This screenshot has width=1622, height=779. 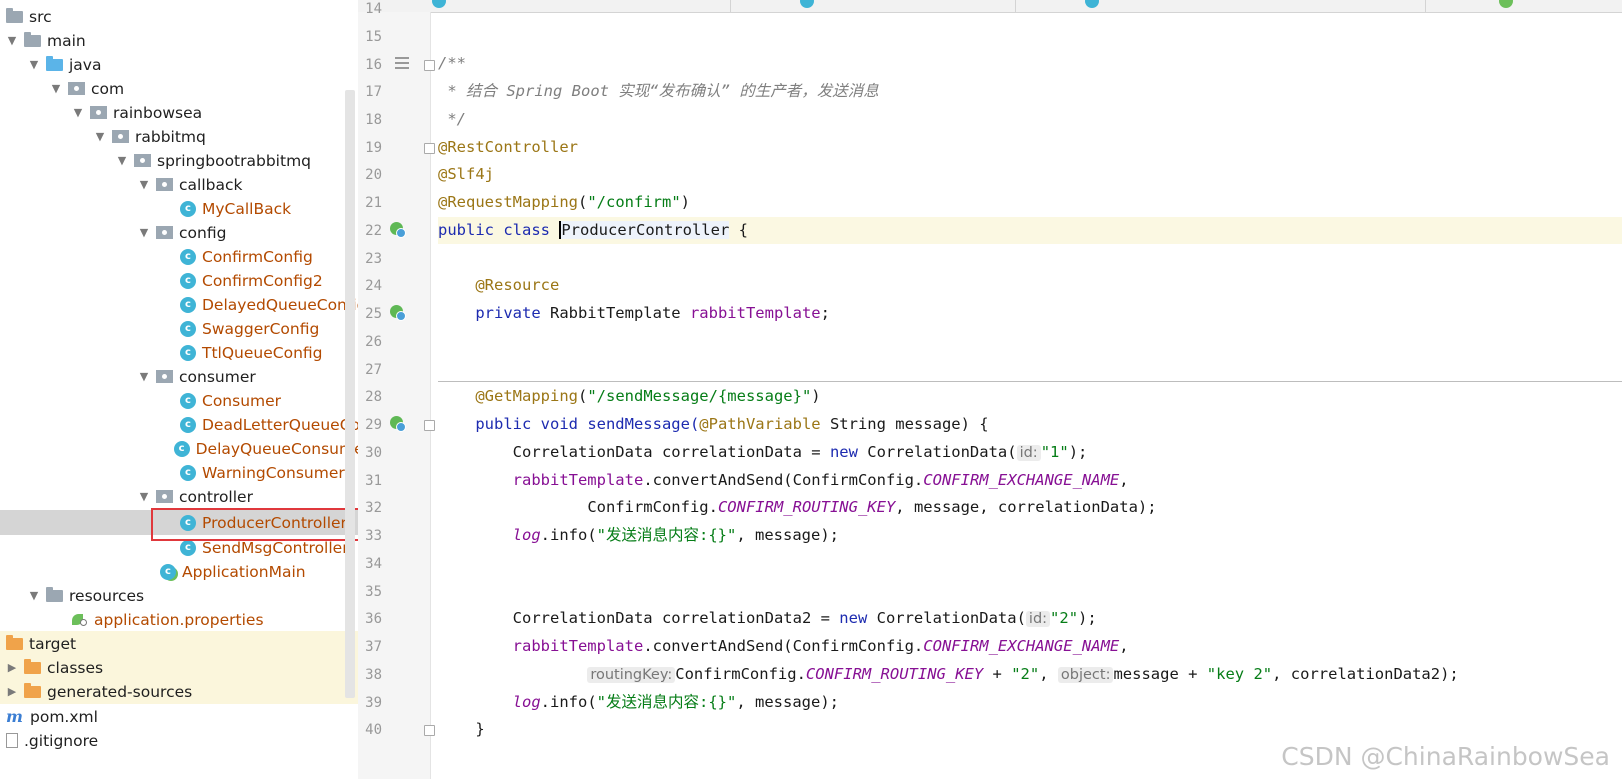 I want to click on tree-item-consumer-class: c Consumer, so click(x=185, y=400).